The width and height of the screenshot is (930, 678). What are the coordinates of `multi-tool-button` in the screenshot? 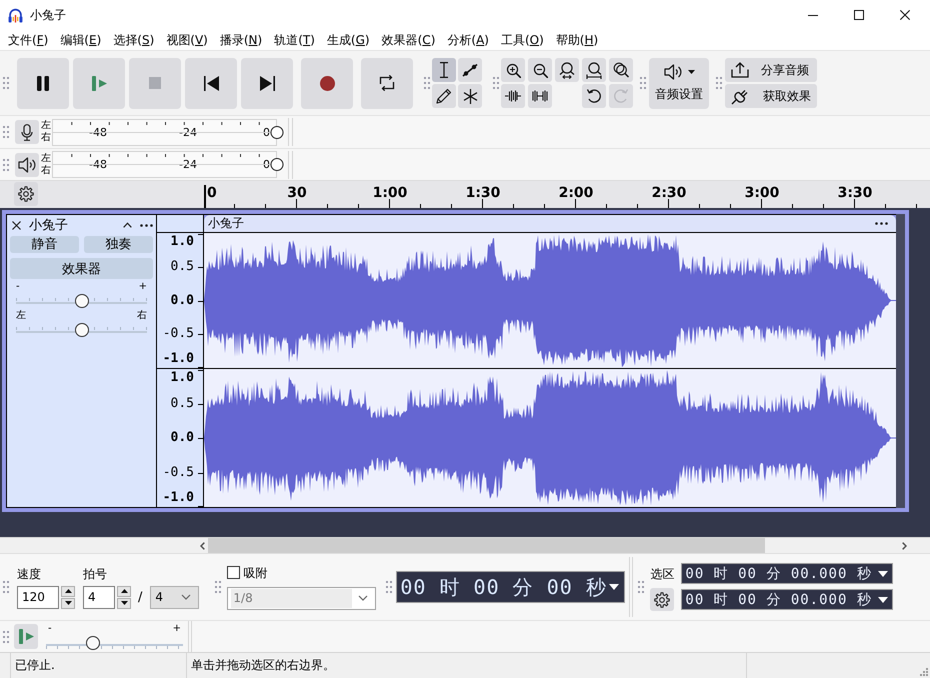 It's located at (470, 96).